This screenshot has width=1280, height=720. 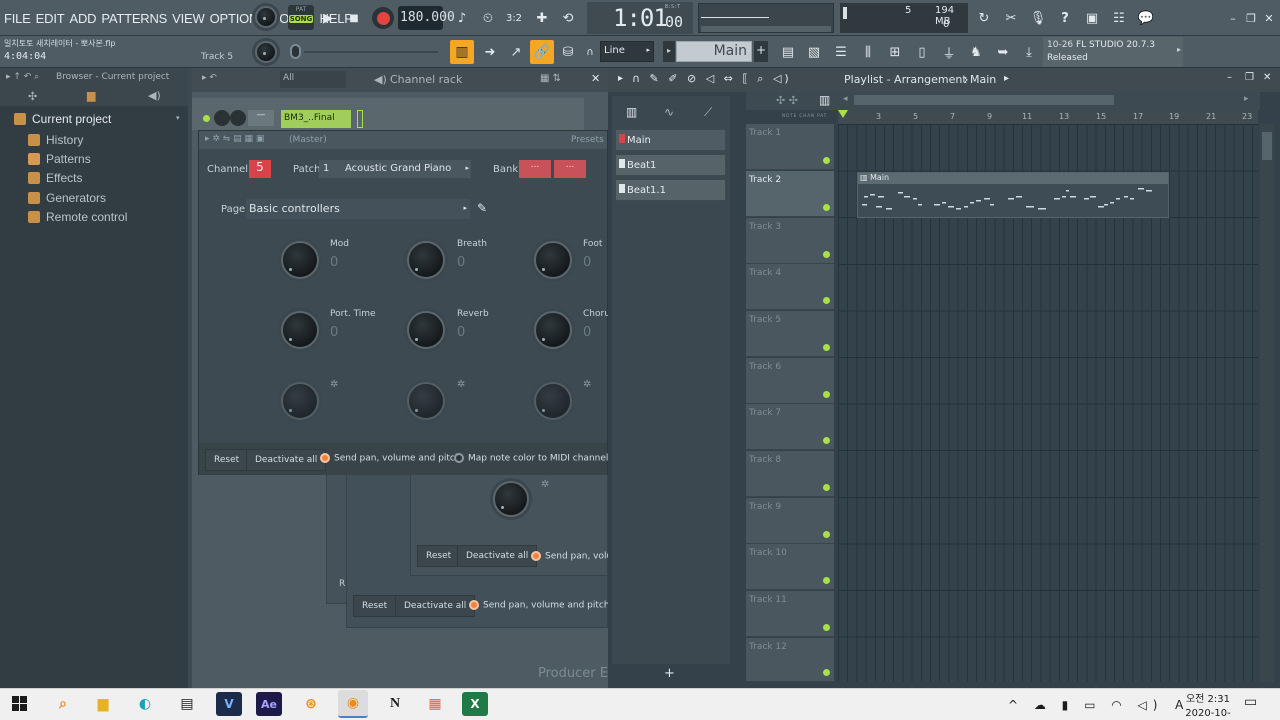 I want to click on link-icon: 🔗, so click(x=542, y=52).